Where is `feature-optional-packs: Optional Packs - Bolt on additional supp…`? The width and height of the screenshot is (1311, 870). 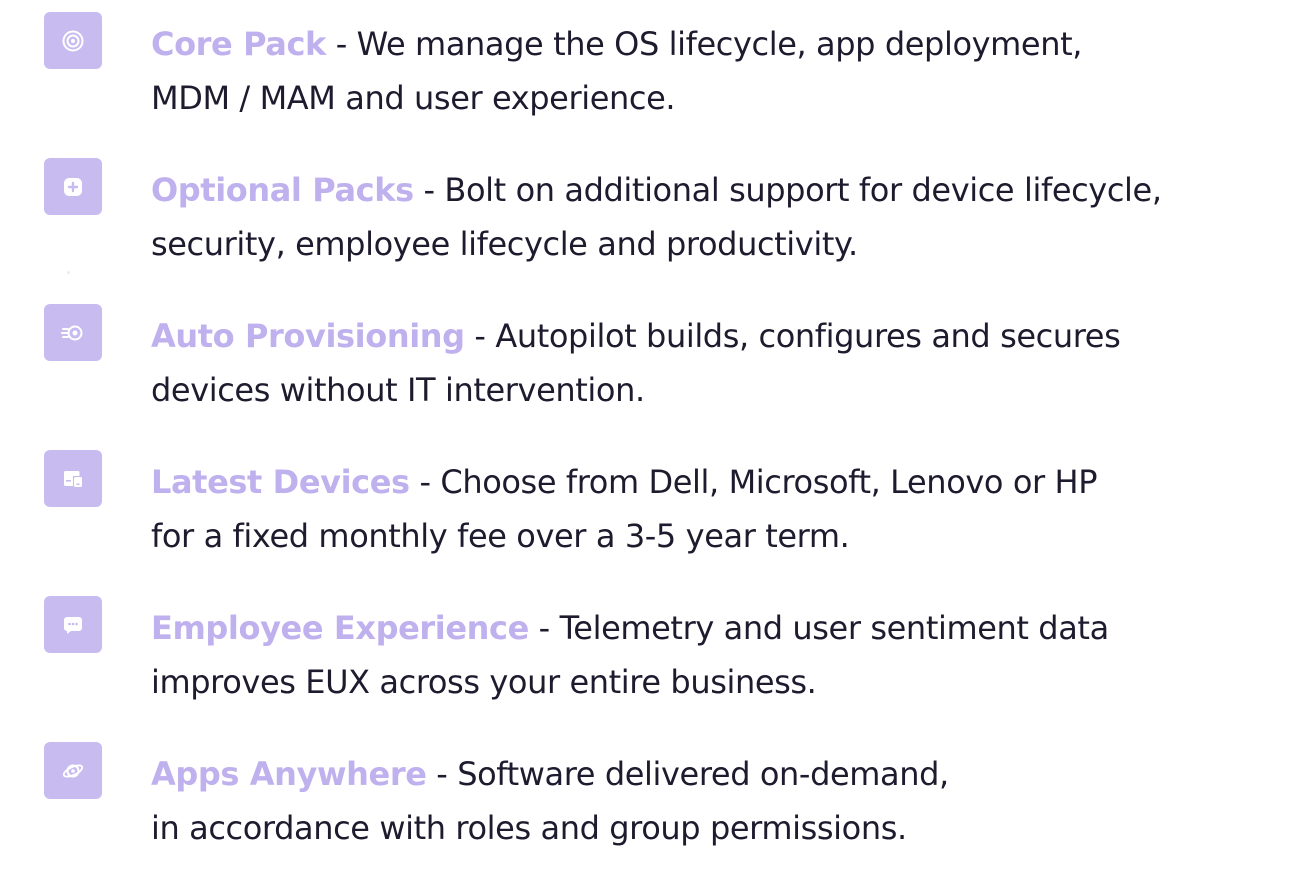
feature-optional-packs: Optional Packs - Bolt on additional supp… is located at coordinates (655, 211).